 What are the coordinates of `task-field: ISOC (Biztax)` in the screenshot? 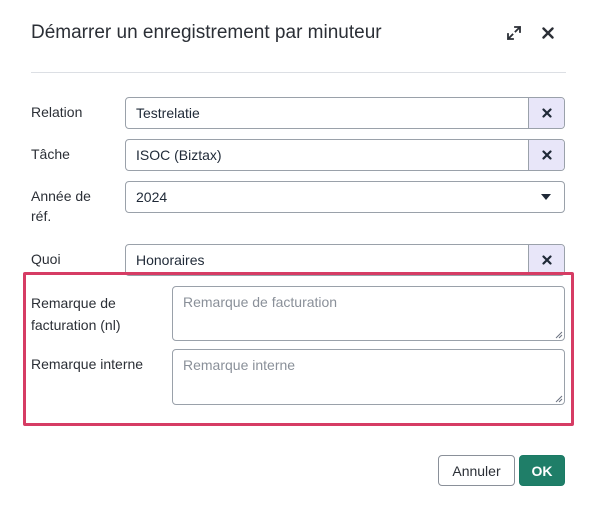 It's located at (345, 155).